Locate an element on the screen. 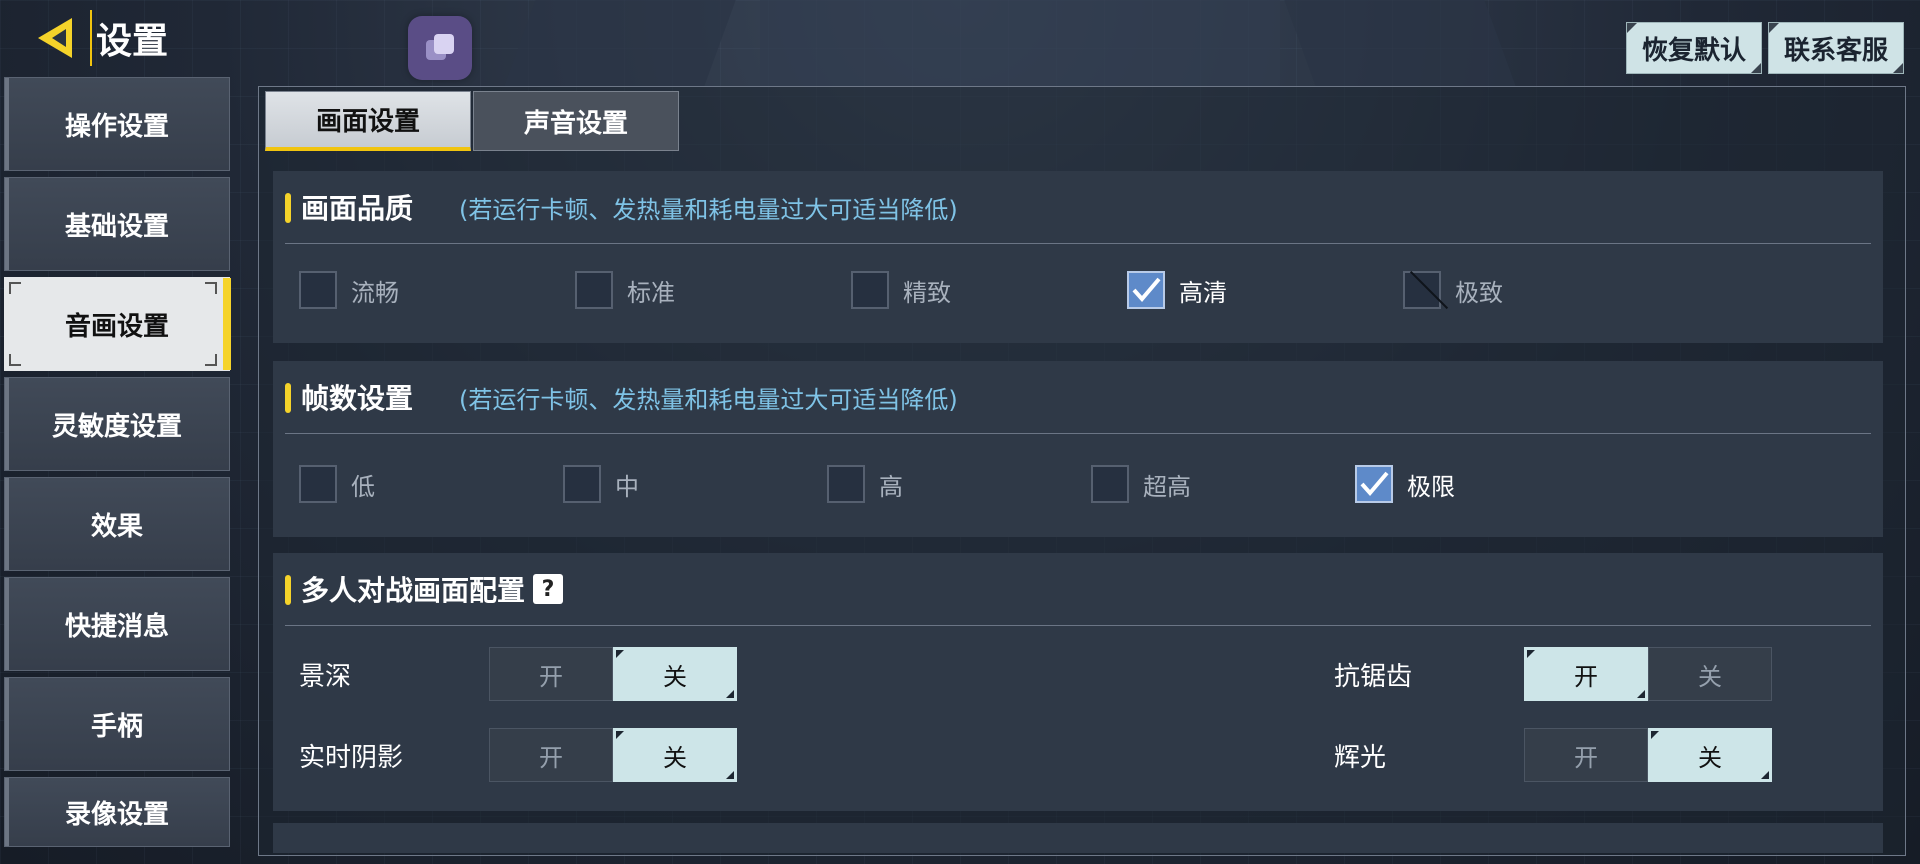  depth-of-field-toggle: 开 关 is located at coordinates (613, 674).